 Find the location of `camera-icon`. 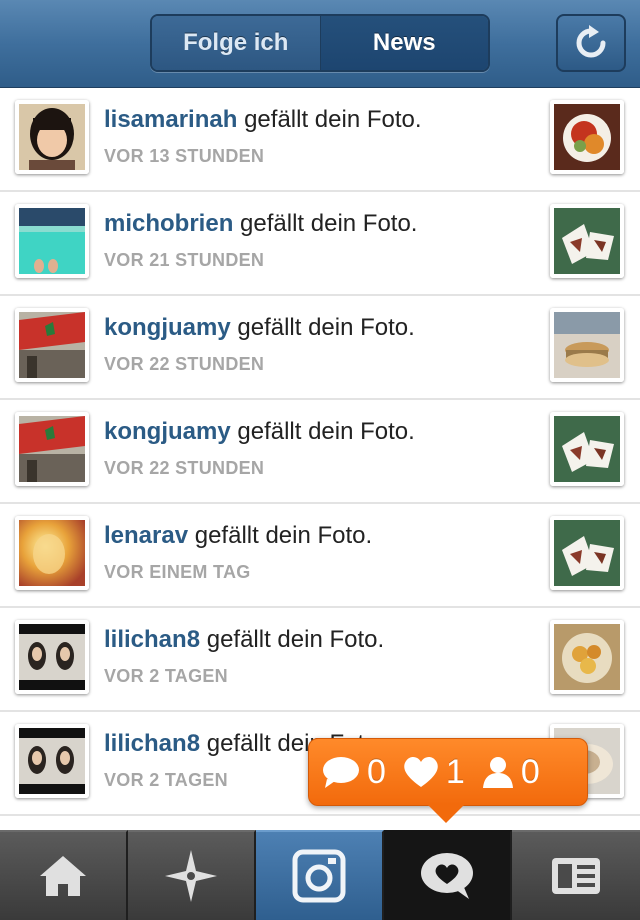

camera-icon is located at coordinates (319, 876).